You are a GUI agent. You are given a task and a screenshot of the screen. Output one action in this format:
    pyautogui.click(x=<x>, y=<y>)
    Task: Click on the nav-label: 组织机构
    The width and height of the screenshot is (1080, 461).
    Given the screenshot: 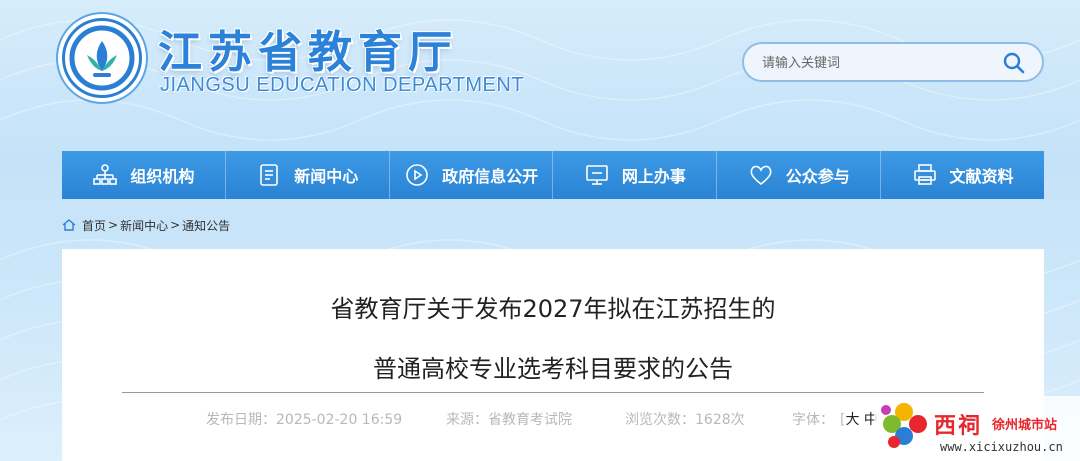 What is the action you would take?
    pyautogui.click(x=162, y=176)
    